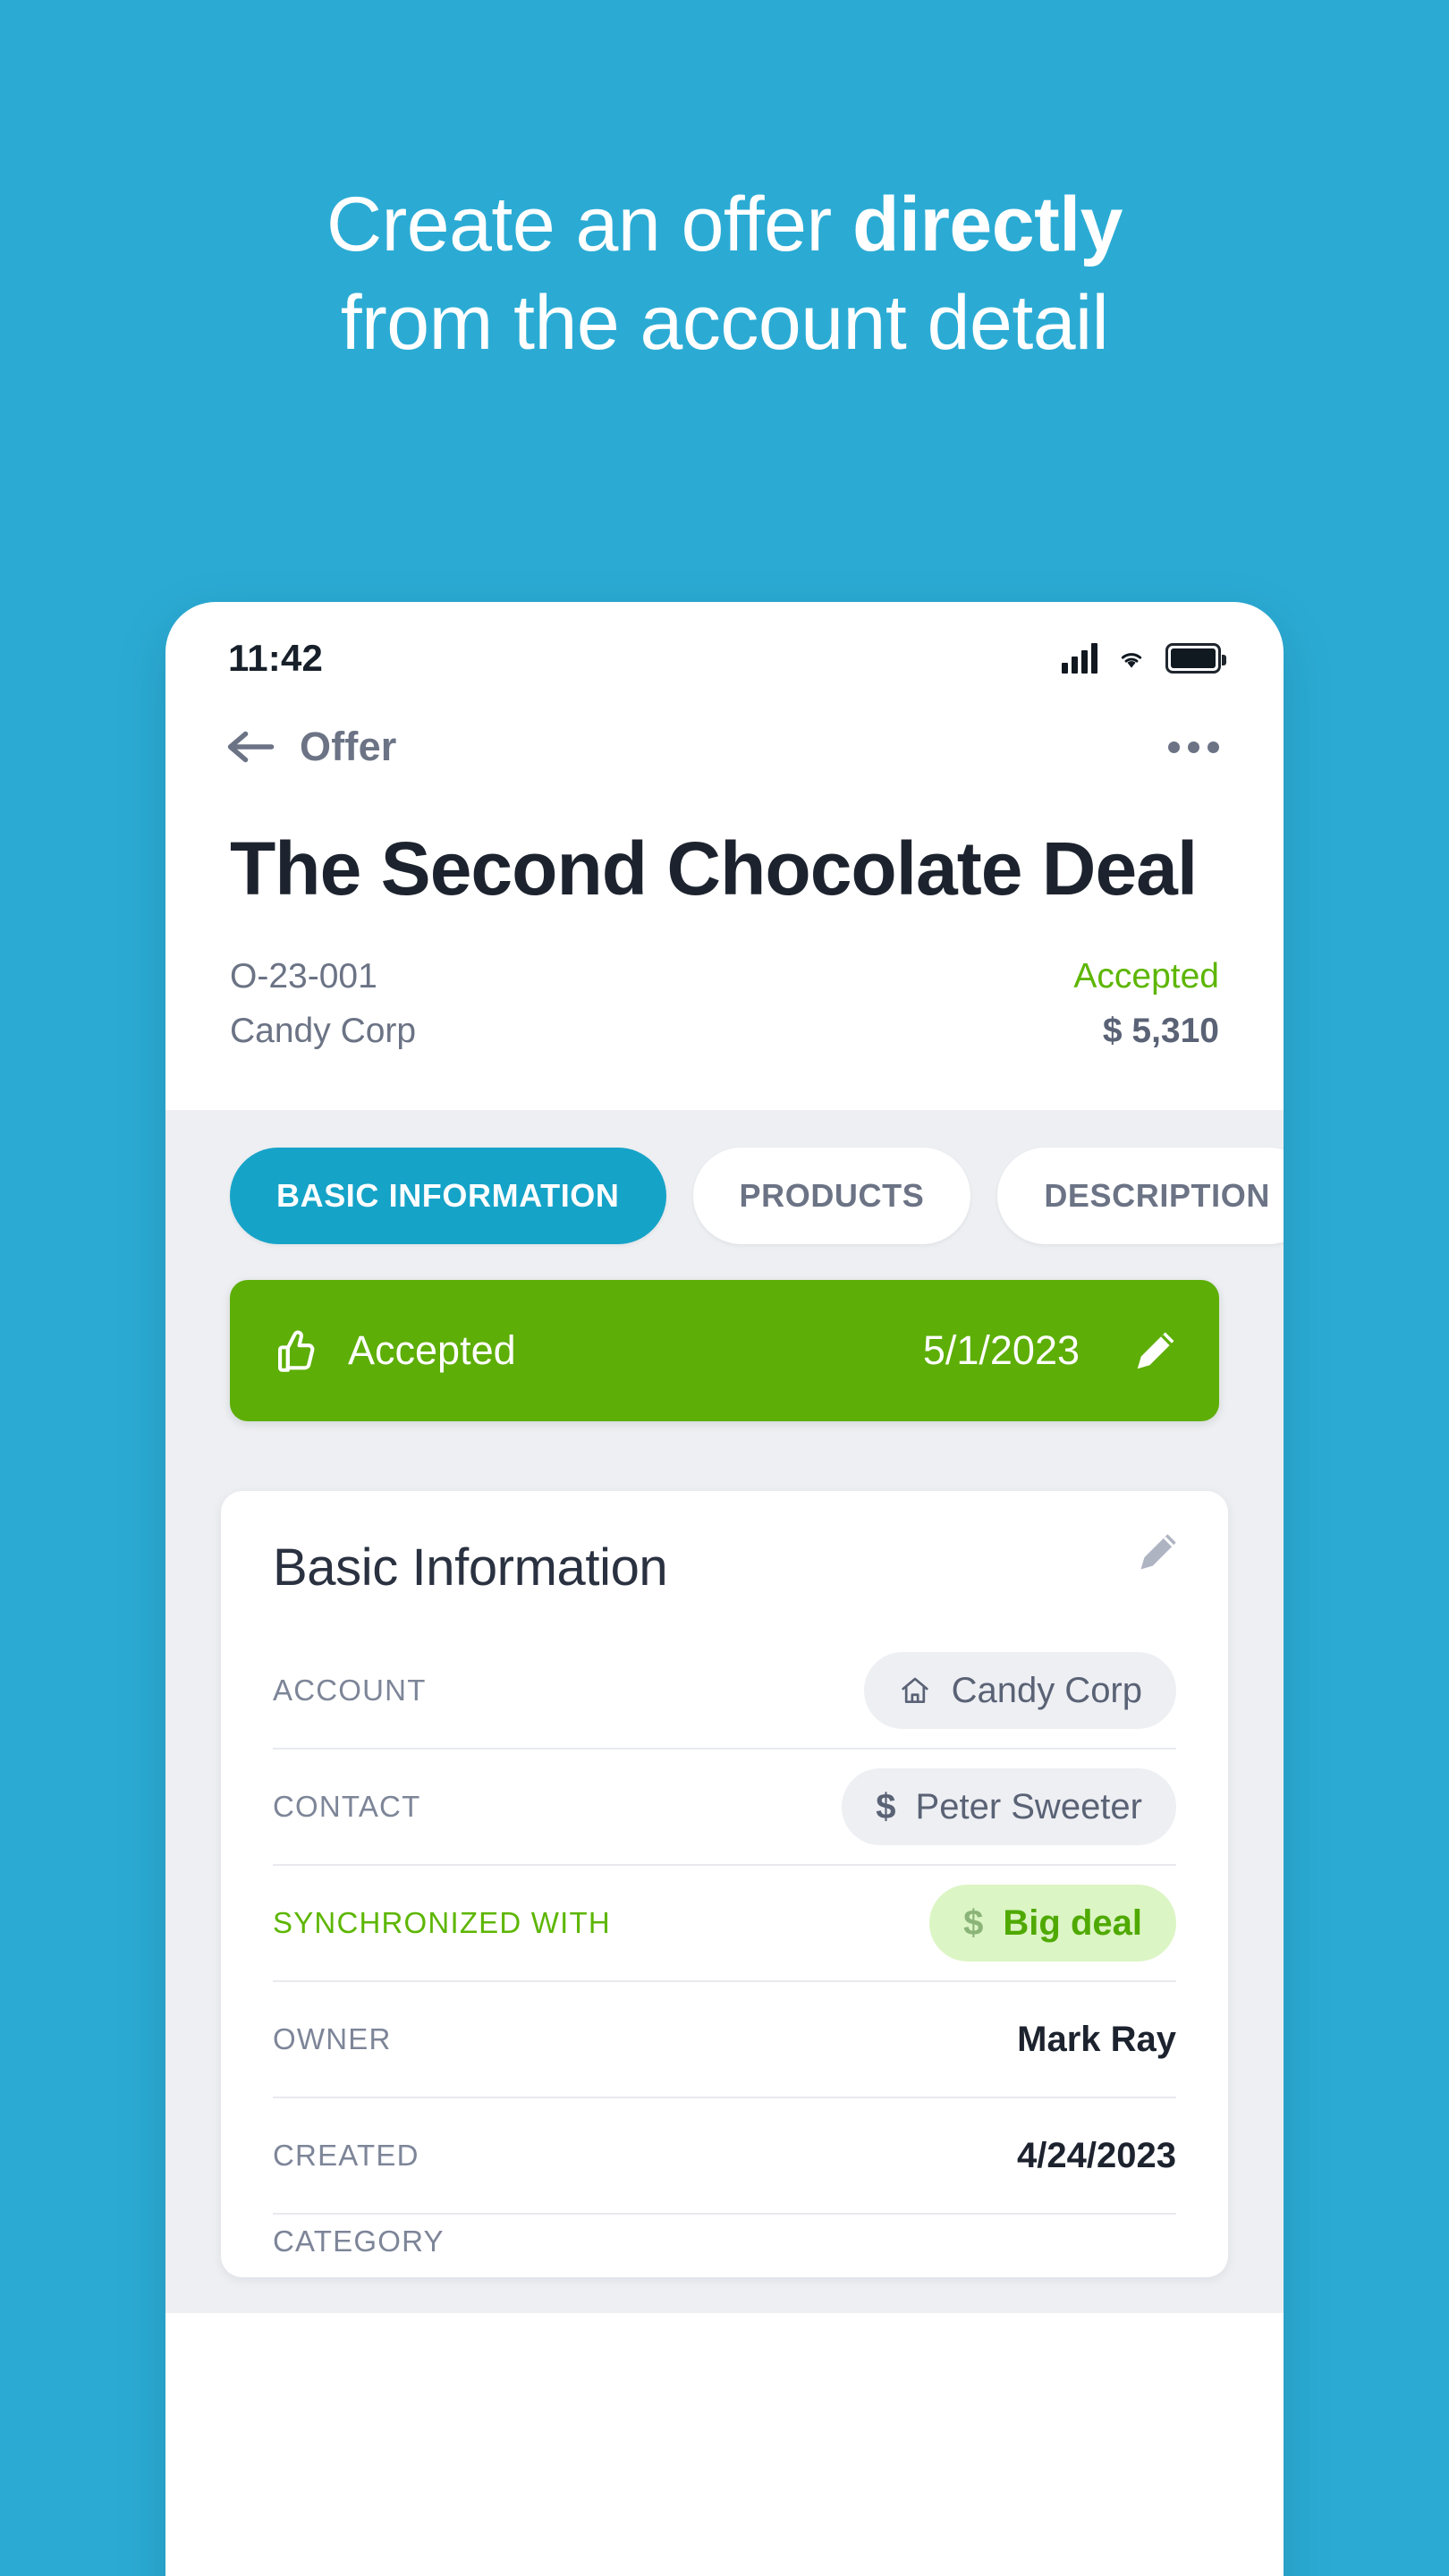  I want to click on offer-meta-left: O-23-001 Candy Corp, so click(323, 1004).